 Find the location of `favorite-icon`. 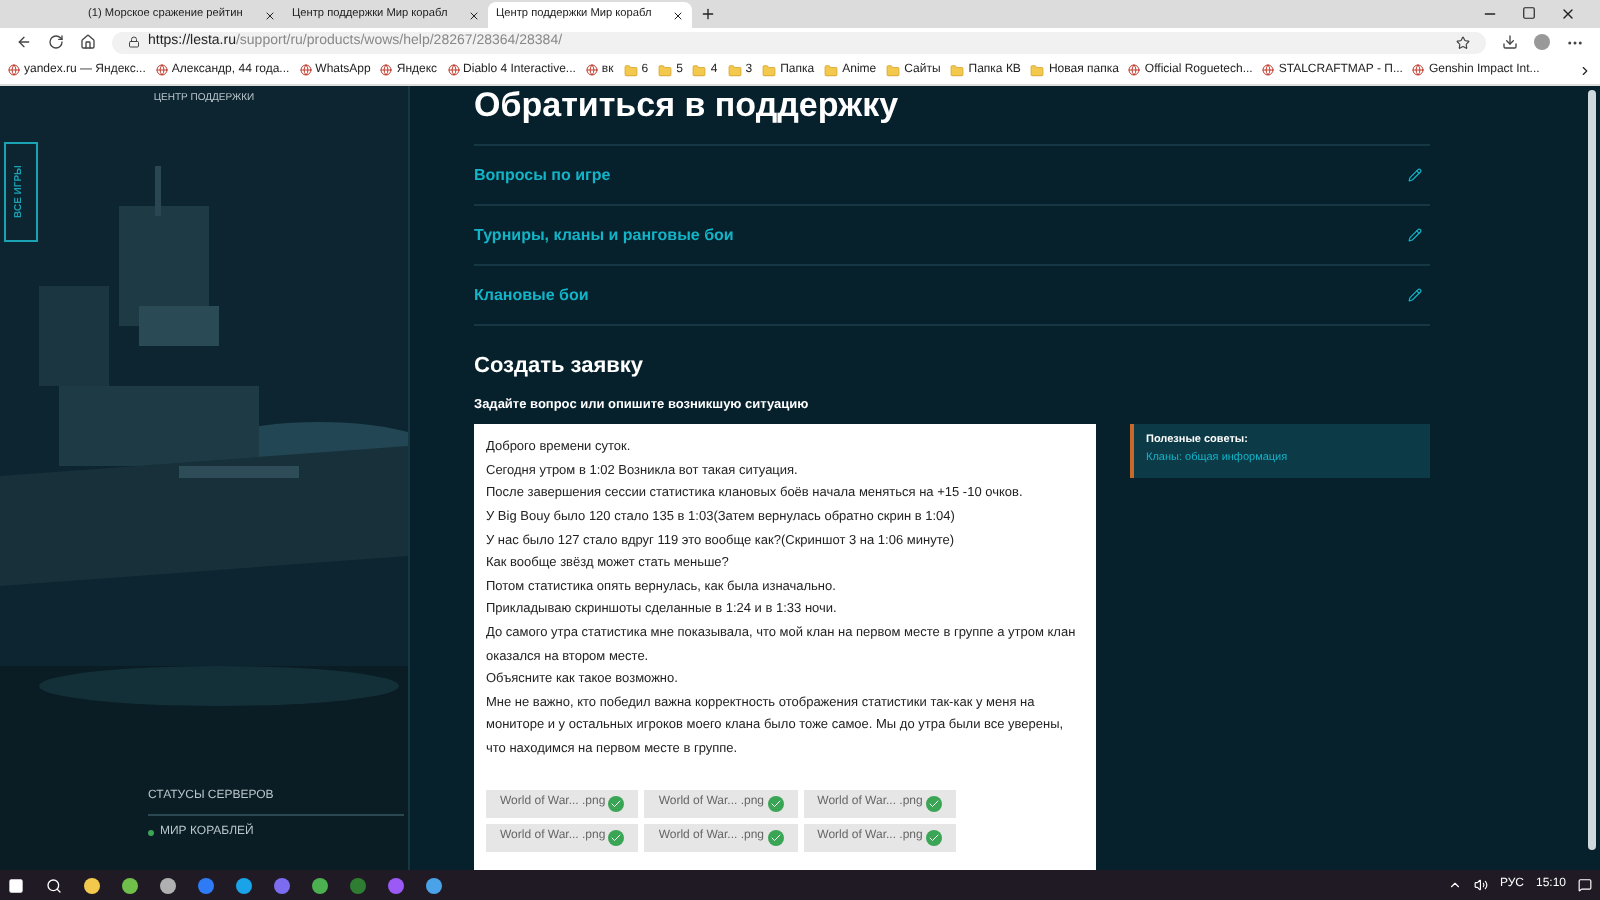

favorite-icon is located at coordinates (1463, 42).